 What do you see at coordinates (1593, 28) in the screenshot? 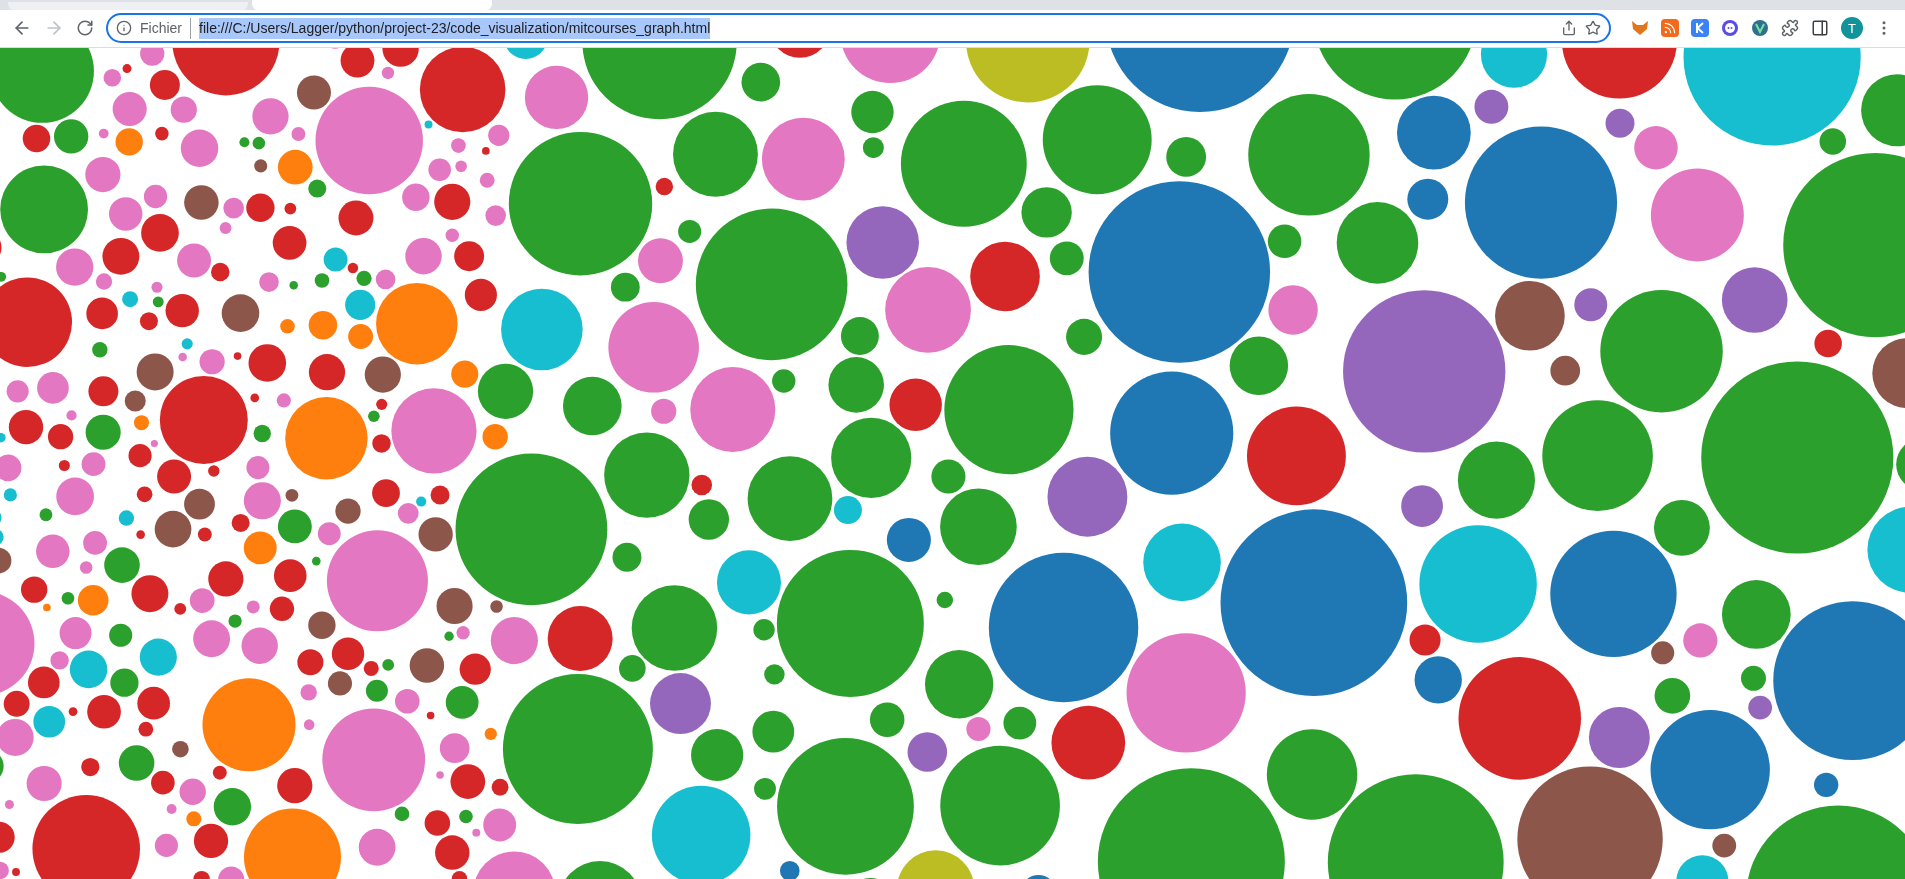
I see `bookmark-star-icon` at bounding box center [1593, 28].